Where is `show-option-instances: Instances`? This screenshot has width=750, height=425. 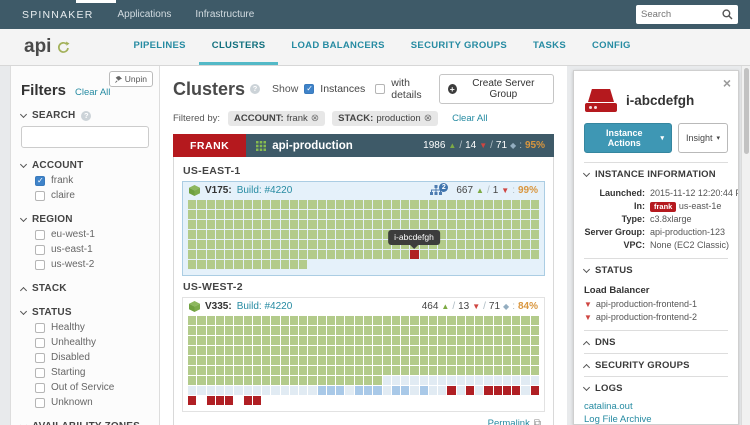
show-option-instances: Instances is located at coordinates (334, 89).